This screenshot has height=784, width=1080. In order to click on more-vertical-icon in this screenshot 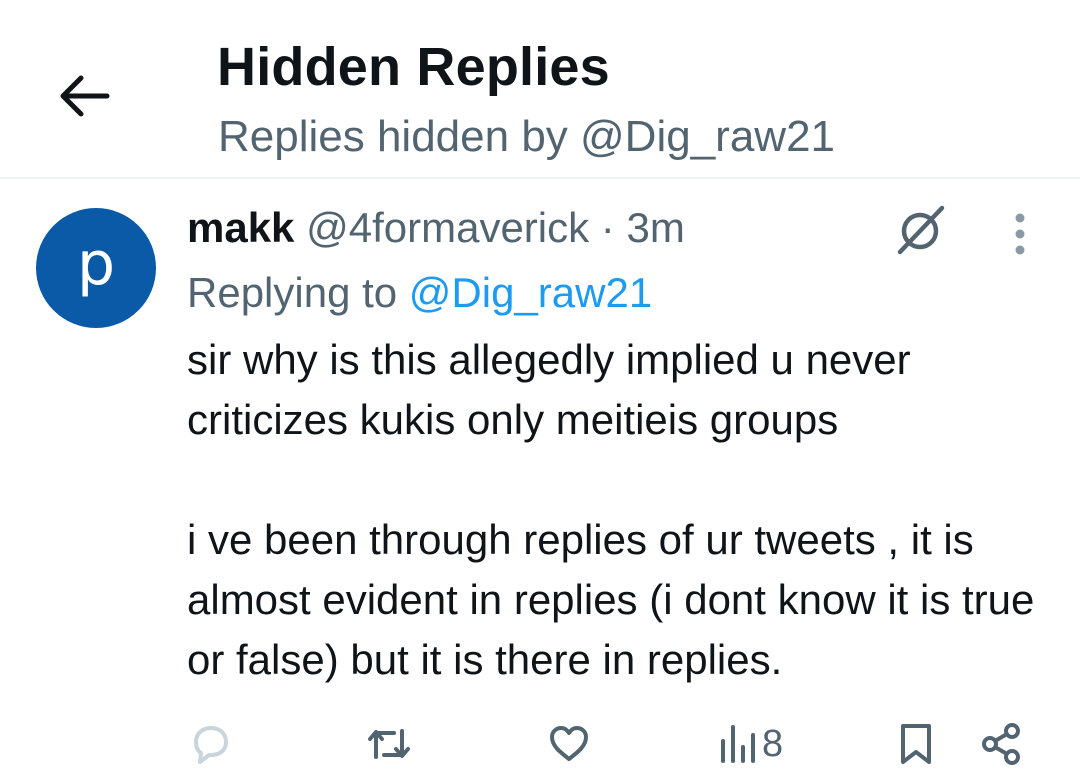, I will do `click(1020, 234)`.